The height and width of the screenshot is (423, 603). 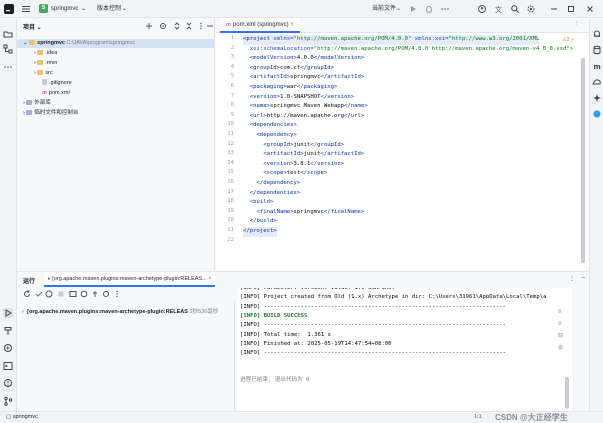 I want to click on project-switcher: springmvc, so click(x=64, y=9).